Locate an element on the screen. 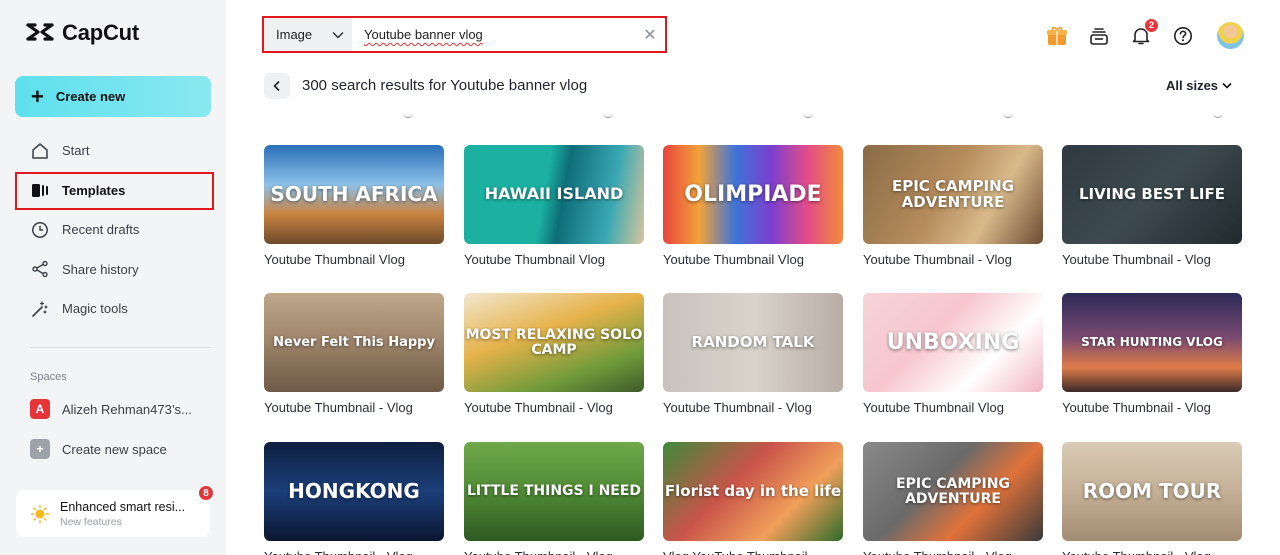 The image size is (1280, 555). share-icon is located at coordinates (40, 269).